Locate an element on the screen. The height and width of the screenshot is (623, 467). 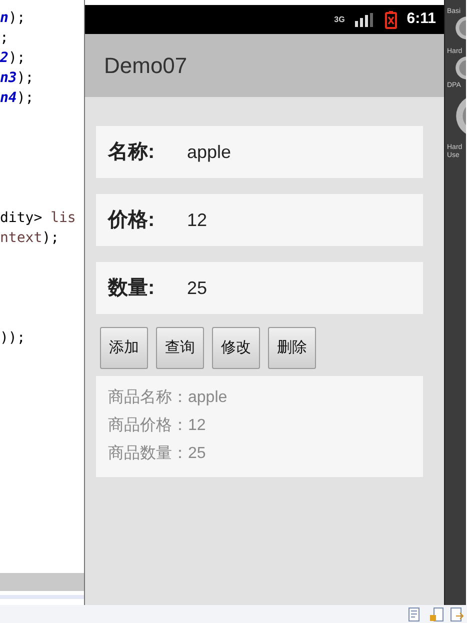
action-button: 添加 is located at coordinates (124, 348).